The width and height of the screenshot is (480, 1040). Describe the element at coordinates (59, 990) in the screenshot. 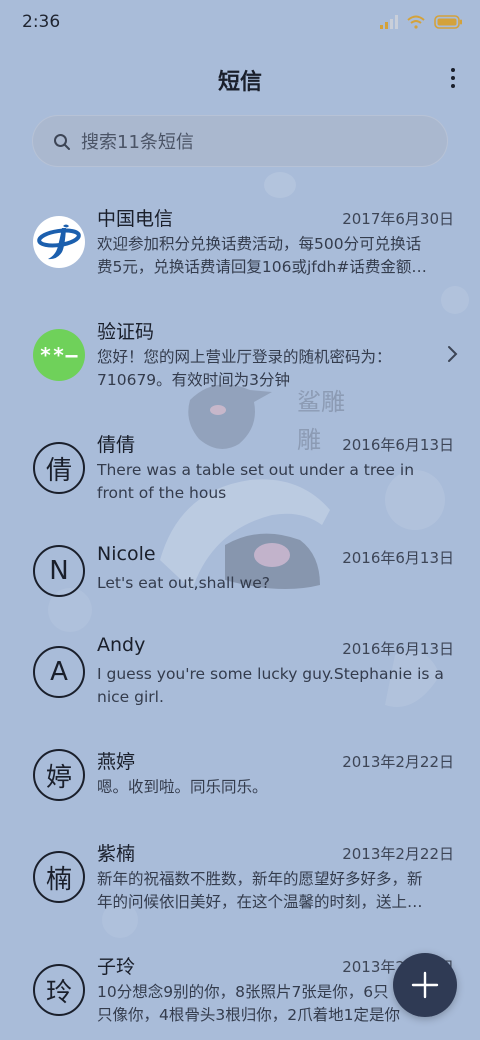

I see `contact-avatar: 玲` at that location.